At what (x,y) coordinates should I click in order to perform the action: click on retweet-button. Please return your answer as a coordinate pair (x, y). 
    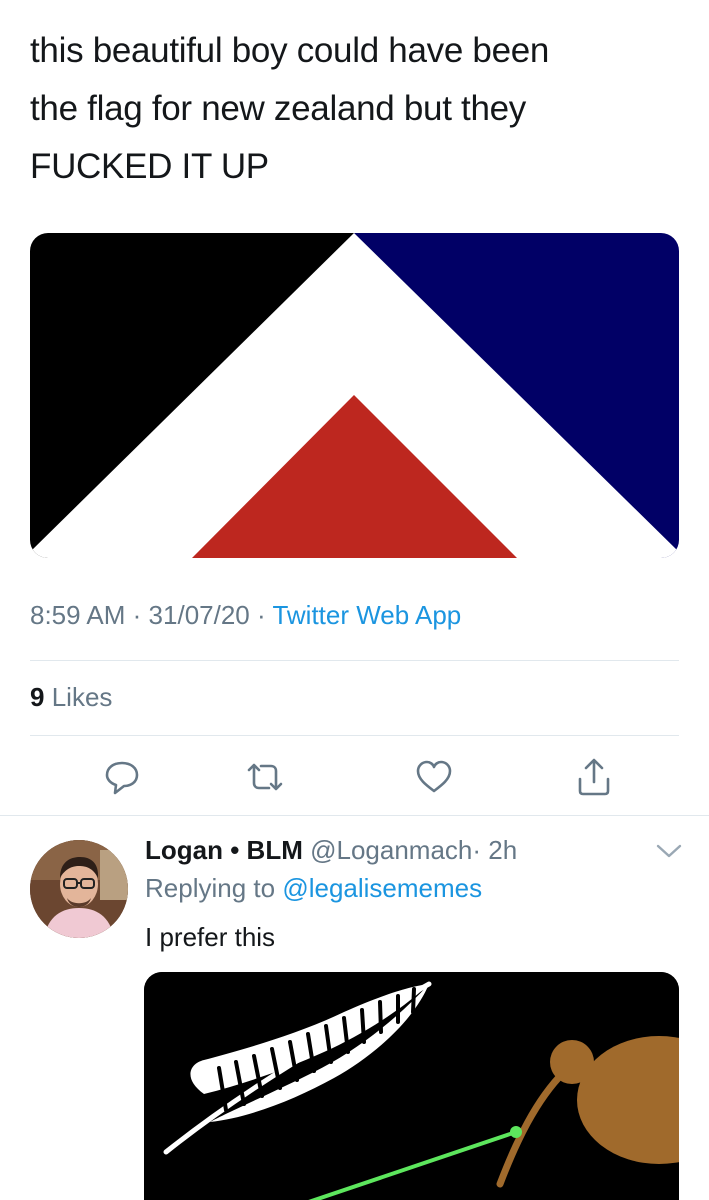
    Looking at the image, I should click on (265, 777).